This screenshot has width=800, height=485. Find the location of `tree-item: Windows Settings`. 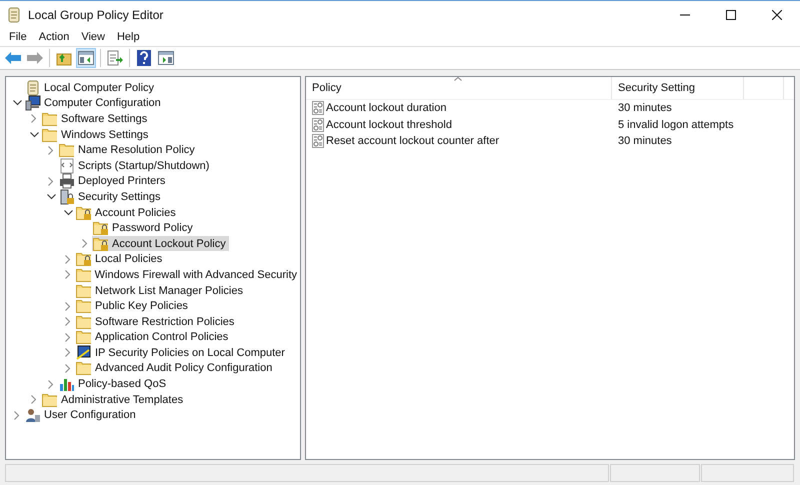

tree-item: Windows Settings is located at coordinates (96, 134).